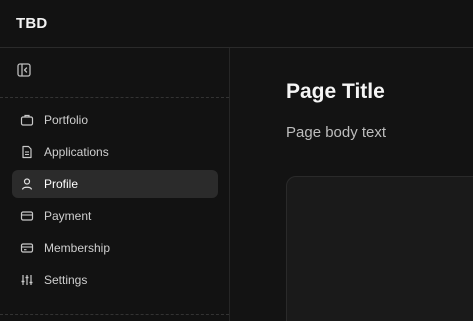 The width and height of the screenshot is (473, 321). I want to click on user-icon, so click(27, 184).